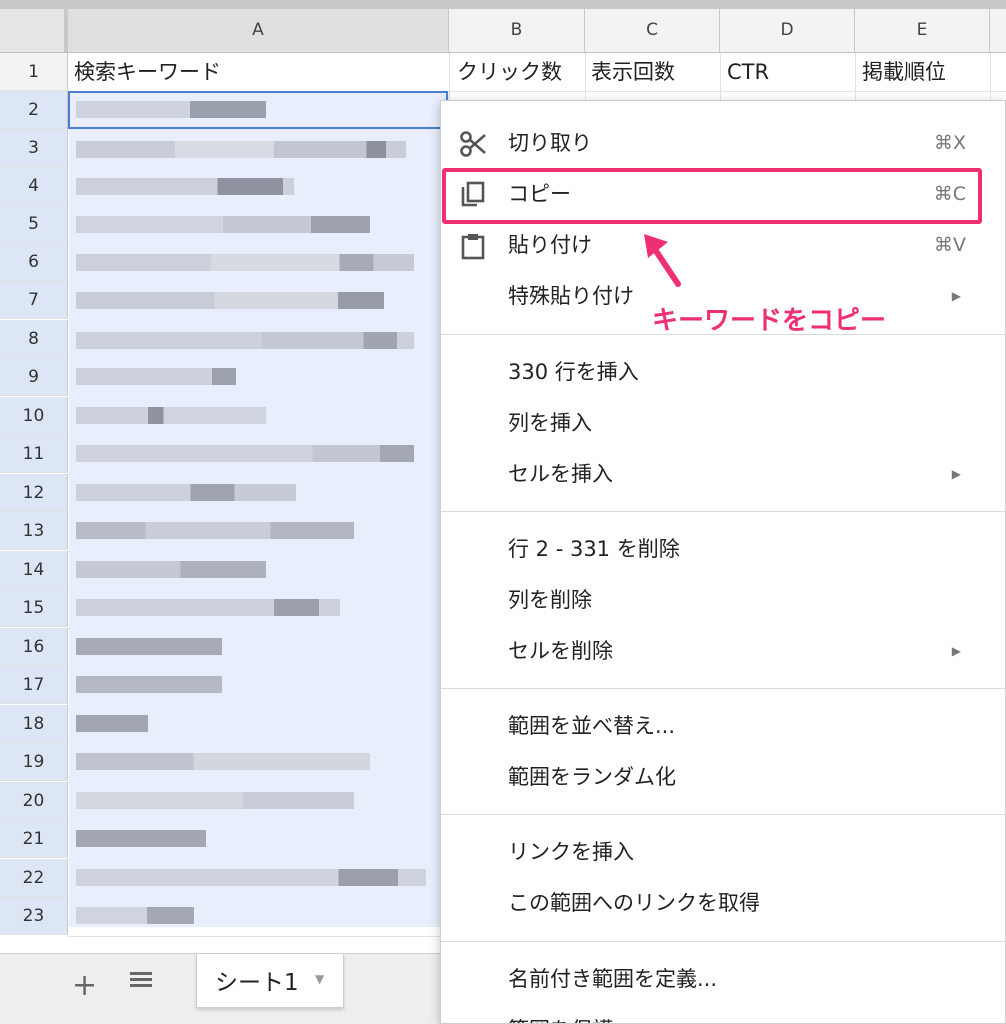 The width and height of the screenshot is (1006, 1024). What do you see at coordinates (560, 1014) in the screenshot?
I see `menu-label: 範囲を保護` at bounding box center [560, 1014].